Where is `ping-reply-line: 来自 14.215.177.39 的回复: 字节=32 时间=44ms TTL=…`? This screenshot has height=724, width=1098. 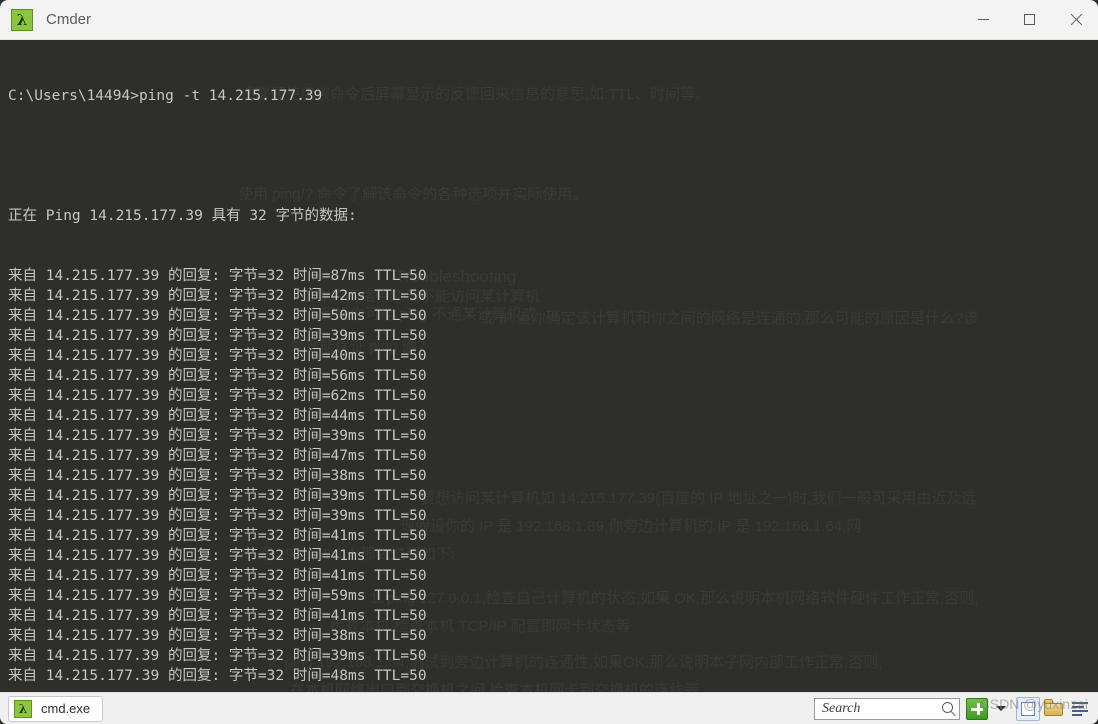
ping-reply-line: 来自 14.215.177.39 的回复: 字节=32 时间=44ms TTL=… is located at coordinates (217, 416).